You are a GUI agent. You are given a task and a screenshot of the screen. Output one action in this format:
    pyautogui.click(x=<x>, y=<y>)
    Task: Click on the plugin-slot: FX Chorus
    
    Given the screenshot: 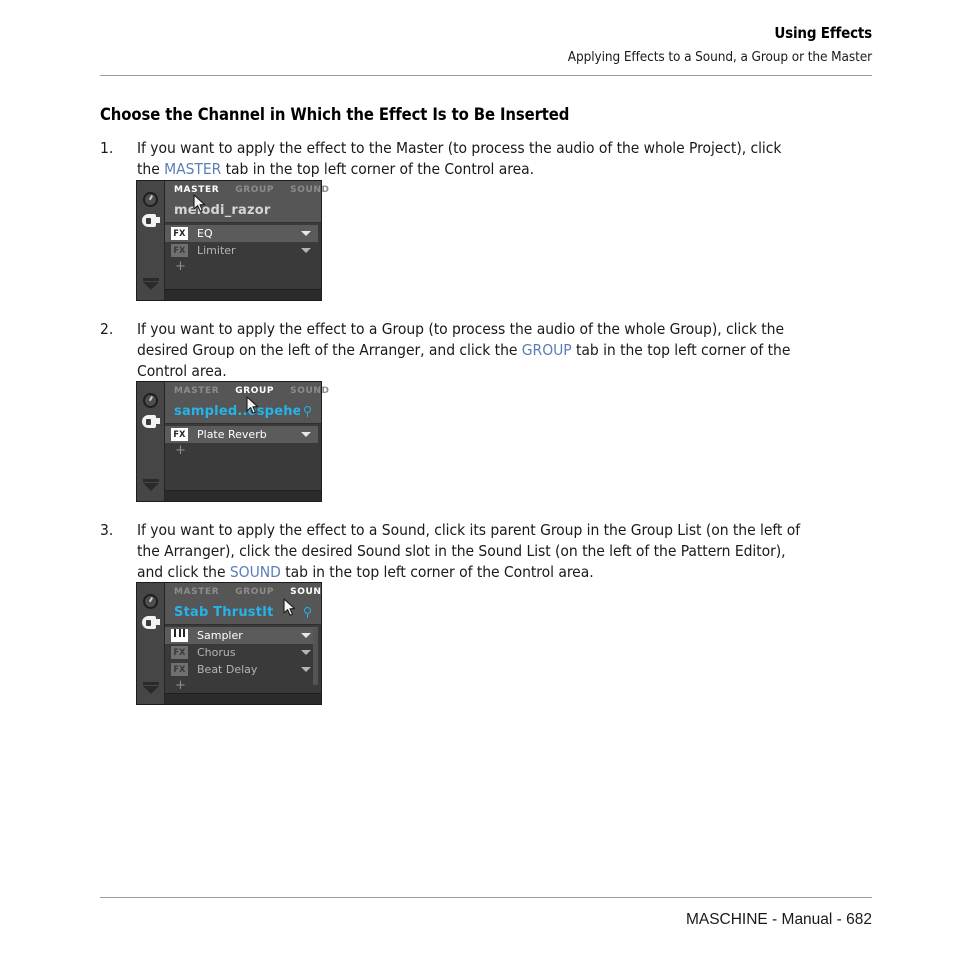 What is the action you would take?
    pyautogui.click(x=241, y=652)
    